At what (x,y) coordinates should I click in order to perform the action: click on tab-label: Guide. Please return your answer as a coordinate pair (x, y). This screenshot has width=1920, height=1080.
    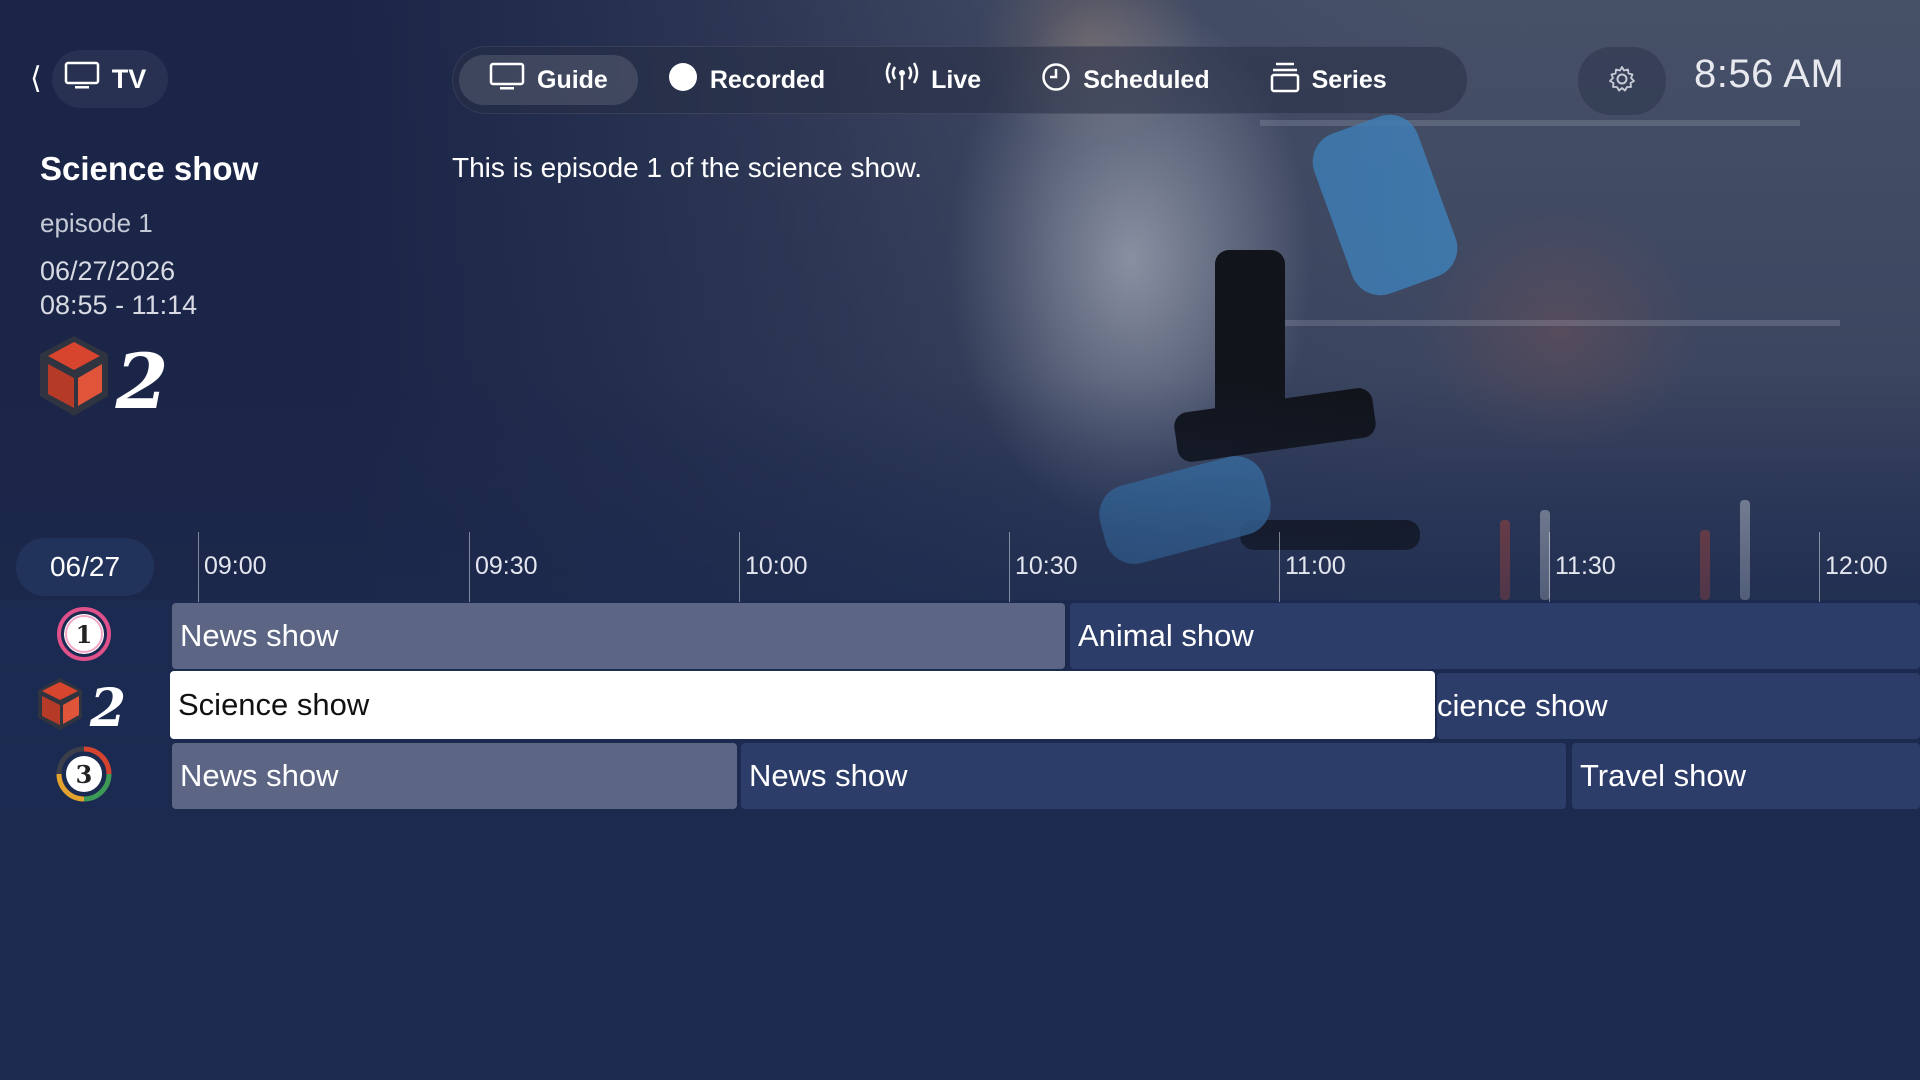
    Looking at the image, I should click on (572, 79).